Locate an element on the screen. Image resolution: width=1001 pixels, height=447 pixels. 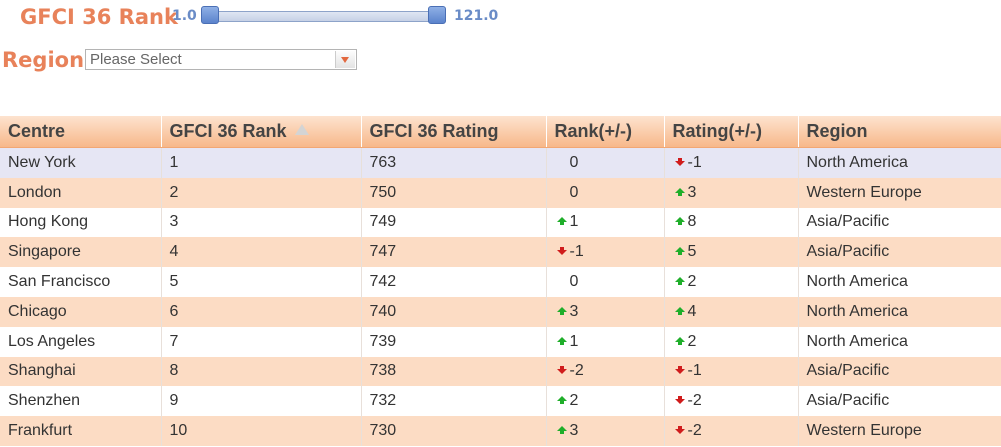
table-row: San Francisco 5 742 0 2 North America is located at coordinates (500, 282).